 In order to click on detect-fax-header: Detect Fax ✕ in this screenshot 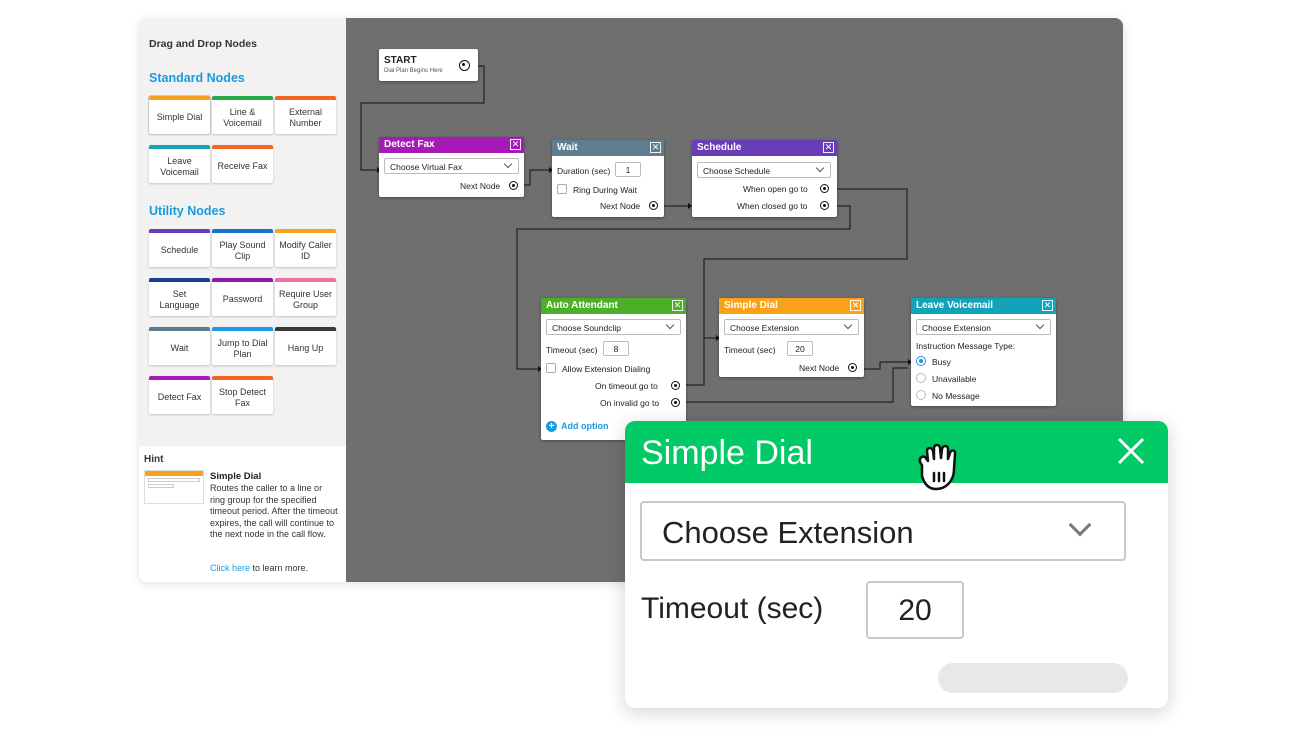, I will do `click(451, 145)`.